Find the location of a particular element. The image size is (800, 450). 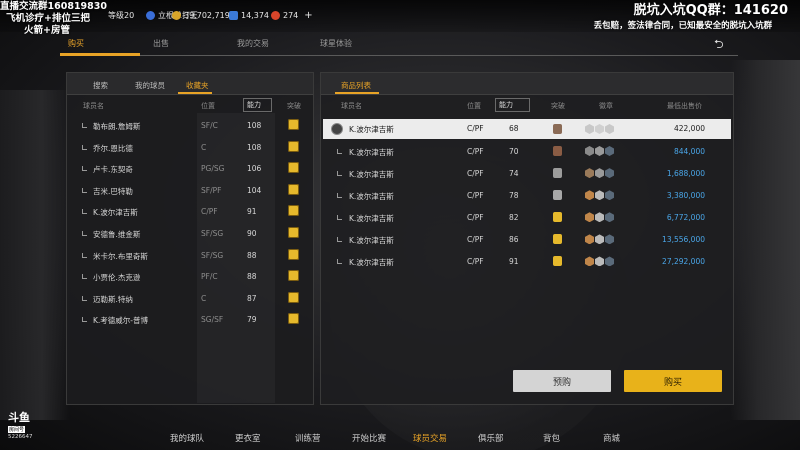

player-name: 勒布朗.詹姆斯 is located at coordinates (117, 126).